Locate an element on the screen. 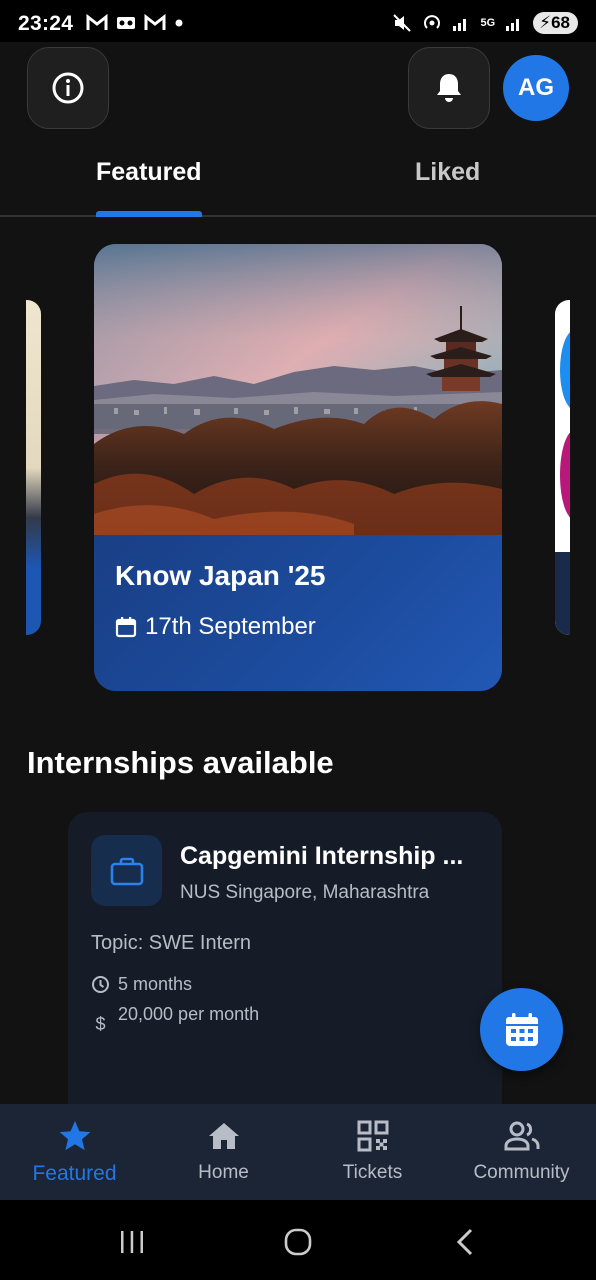 The height and width of the screenshot is (1280, 596). 5g-signal-icon: 5G is located at coordinates (488, 23).